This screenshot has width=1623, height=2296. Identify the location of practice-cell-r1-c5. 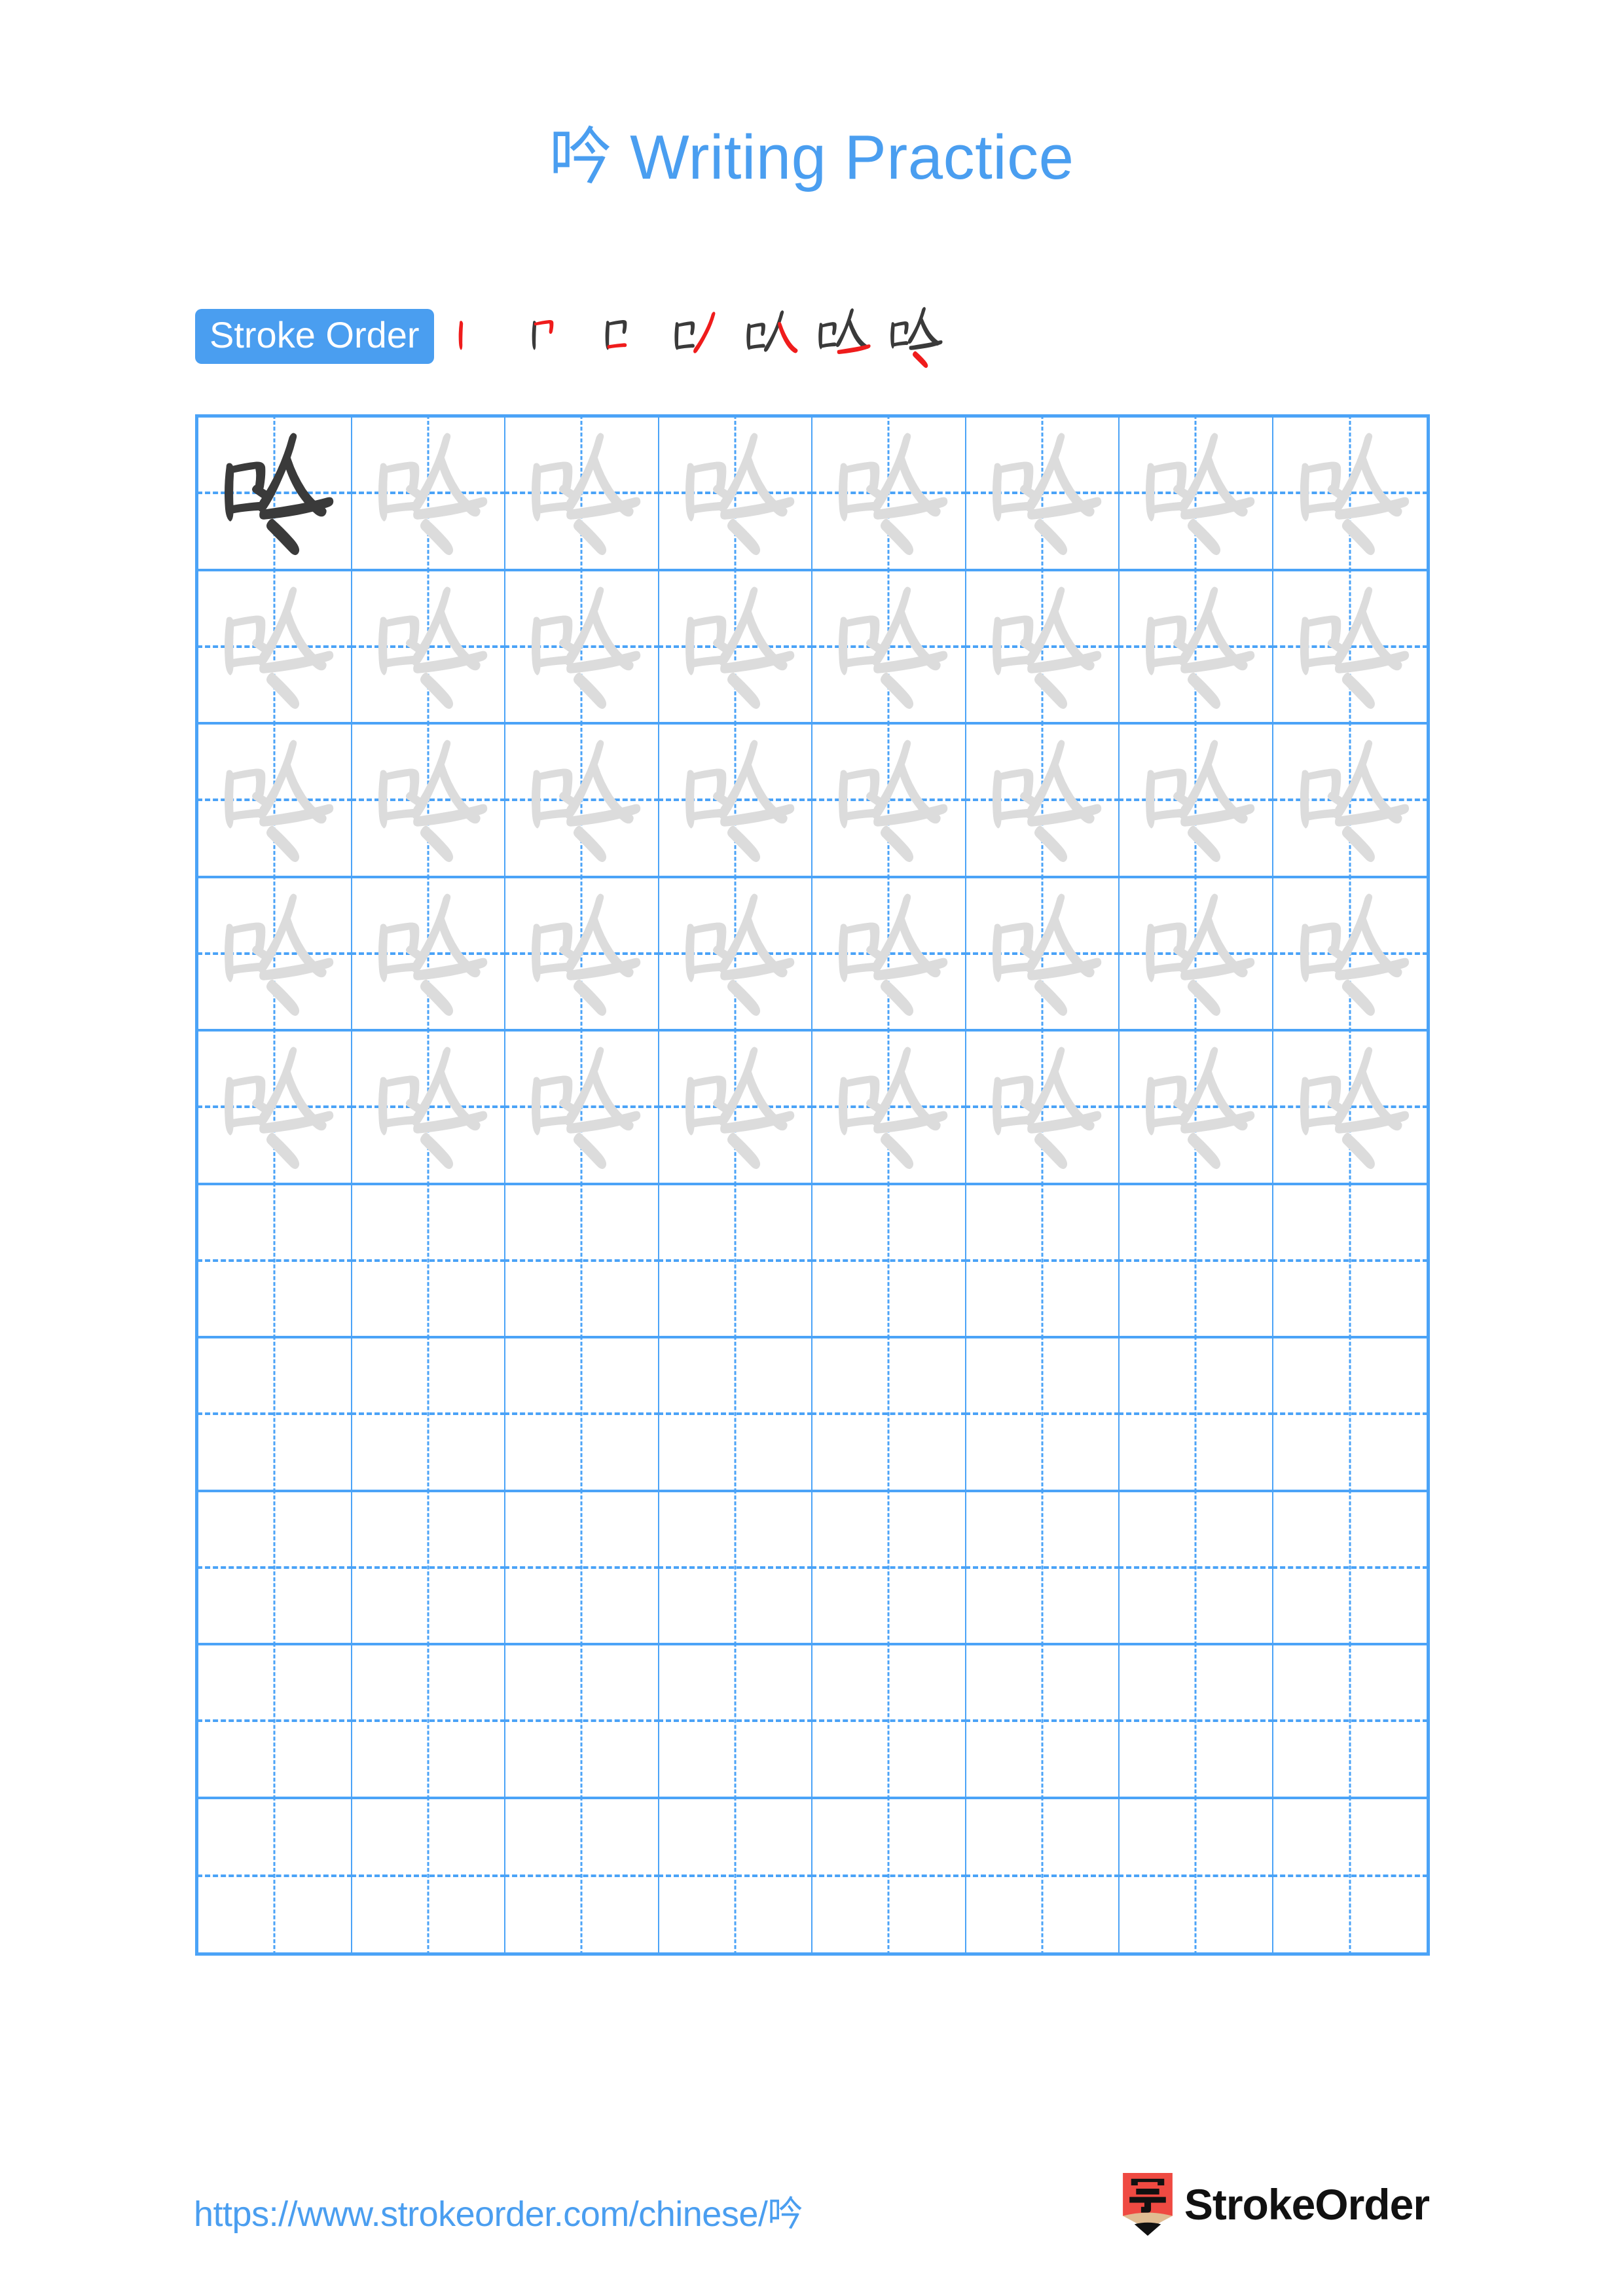
(889, 494).